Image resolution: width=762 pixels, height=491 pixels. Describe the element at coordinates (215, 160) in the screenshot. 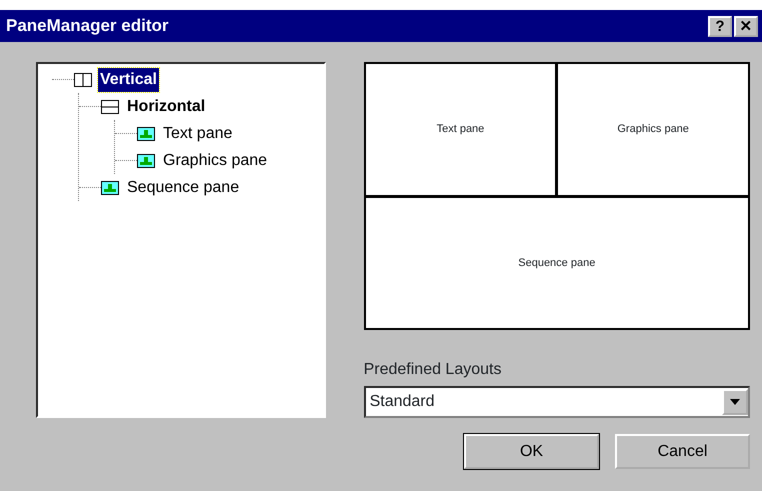

I see `tree-item: Graphics pane` at that location.